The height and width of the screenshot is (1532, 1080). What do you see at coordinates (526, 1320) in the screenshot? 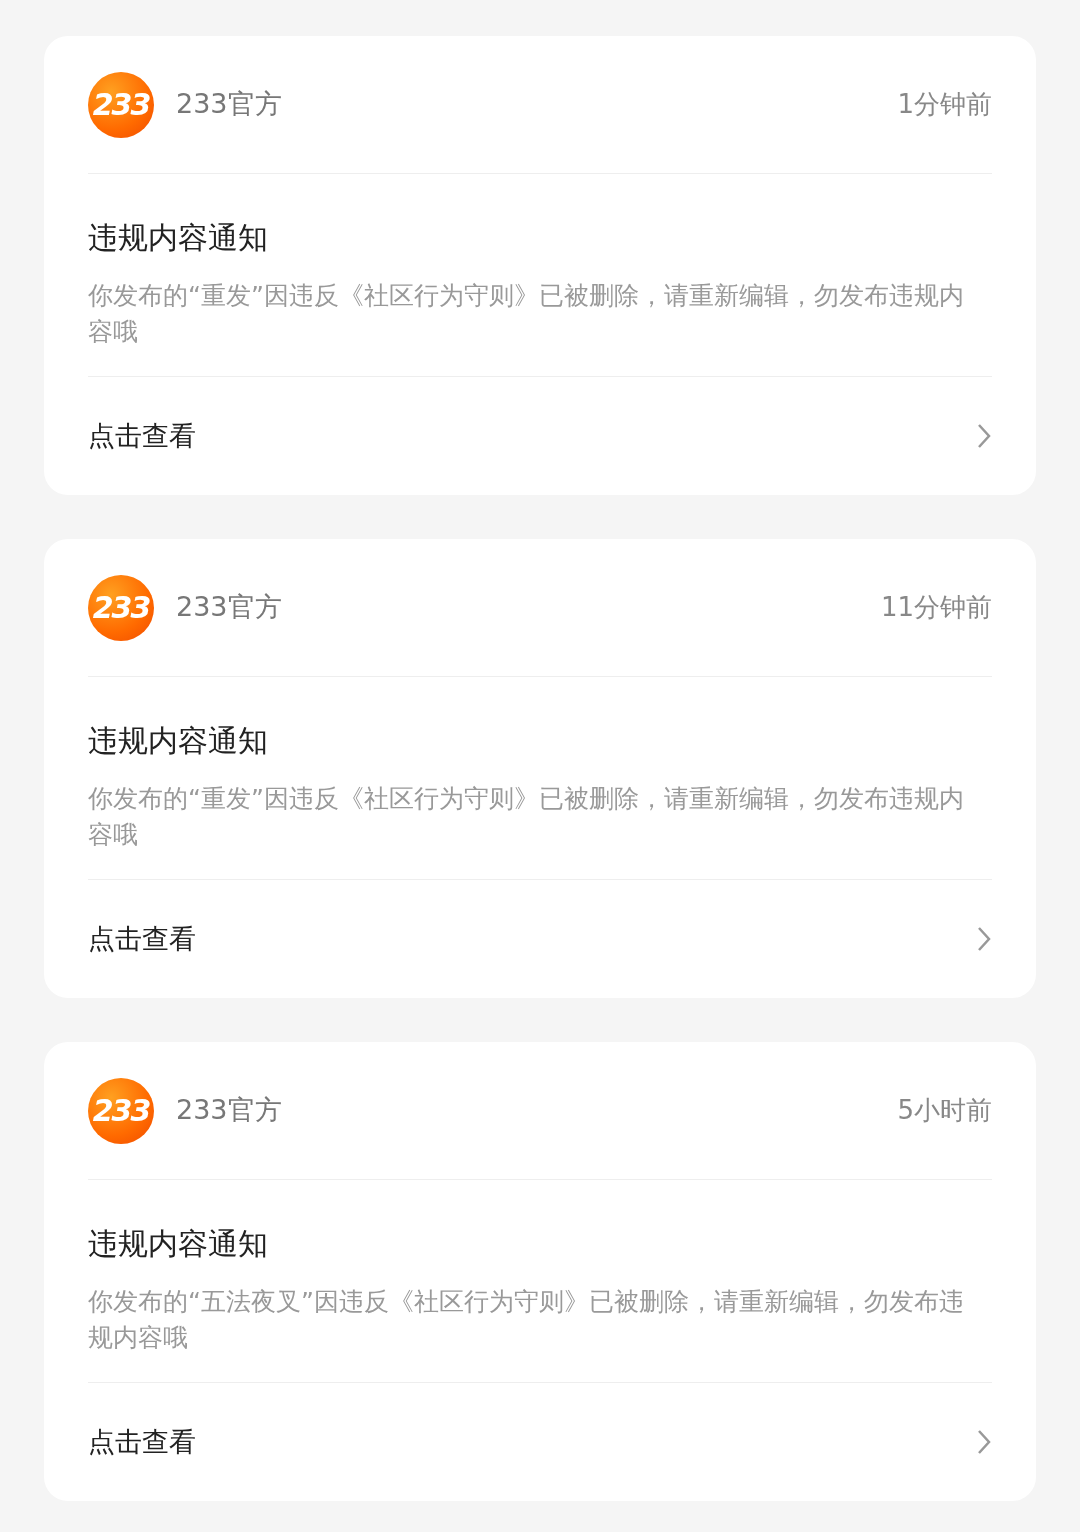
I see `notice-body: 你发布的“五法夜叉”因违反《社区行为守则》已被删除，请重新编辑，勿发布违规内容哦` at bounding box center [526, 1320].